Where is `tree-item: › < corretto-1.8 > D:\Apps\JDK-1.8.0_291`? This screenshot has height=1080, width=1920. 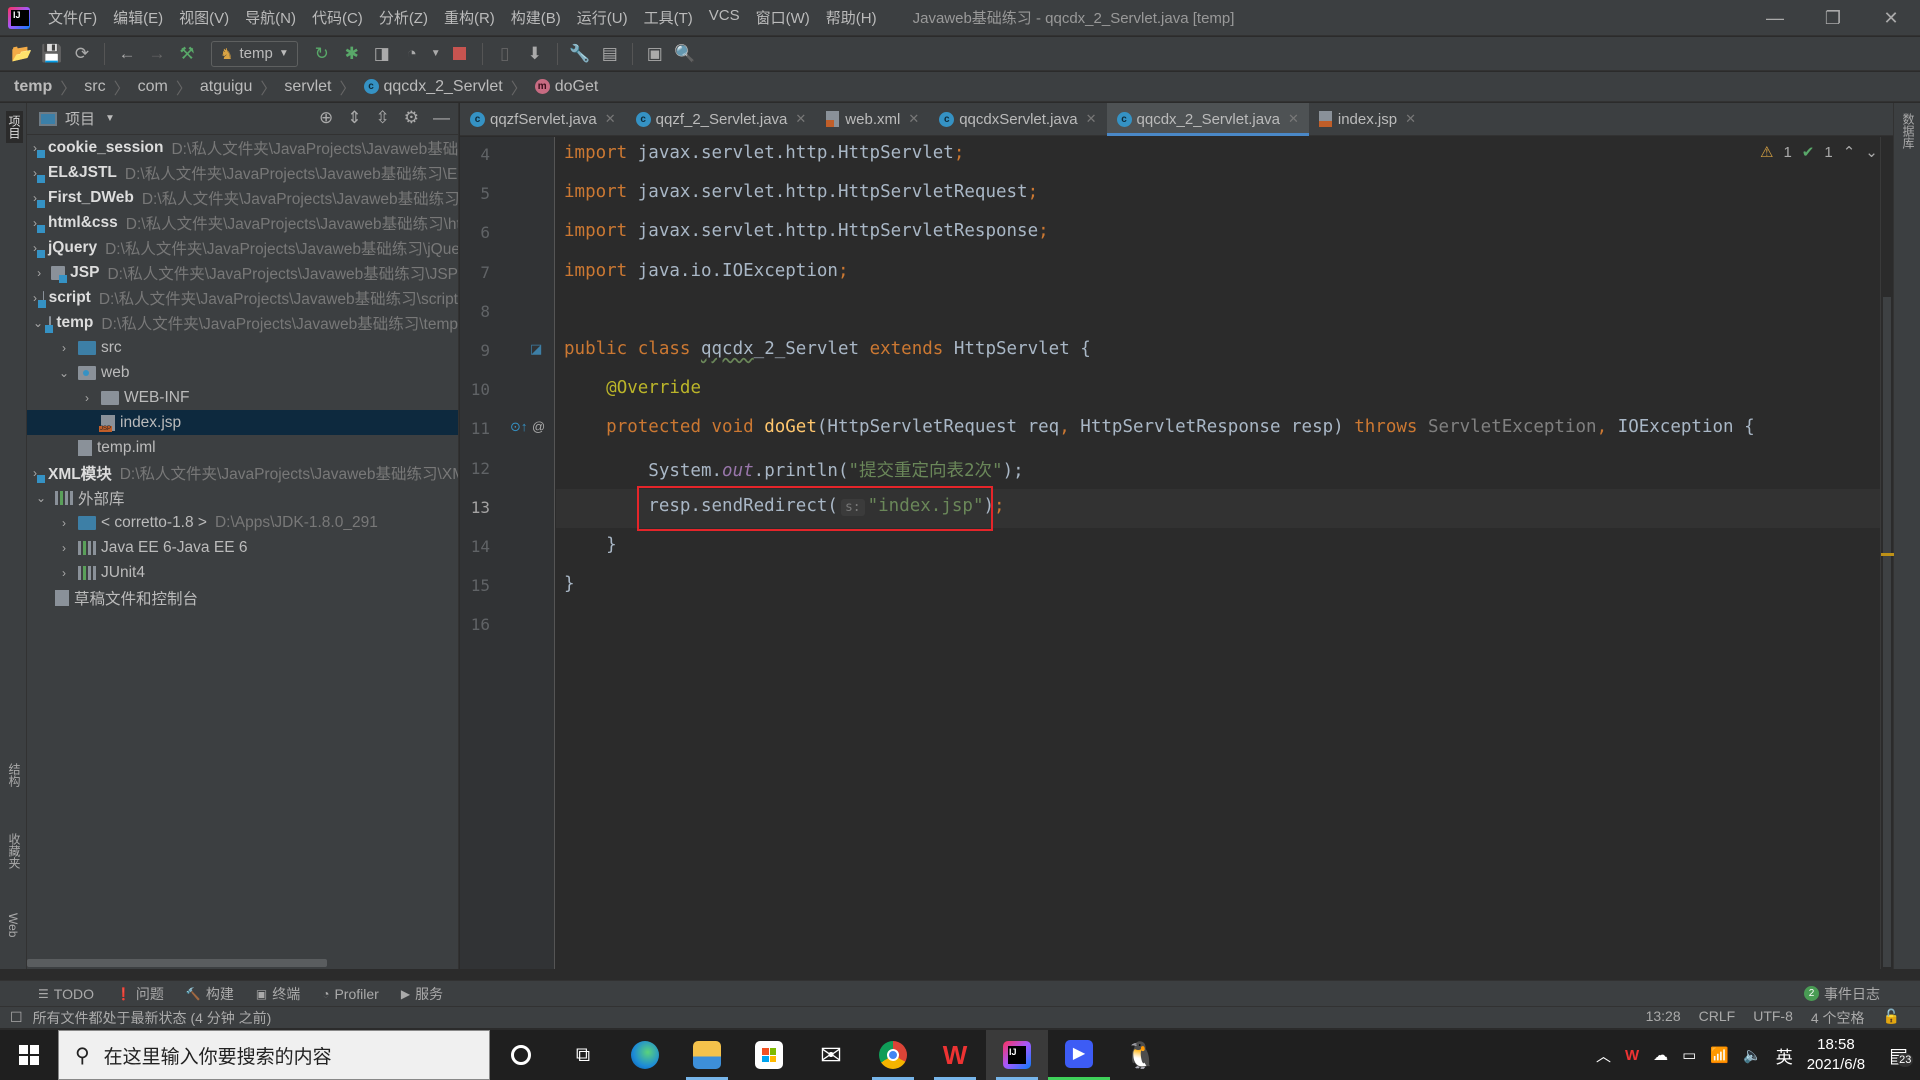
tree-item: › < corretto-1.8 > D:\Apps\JDK-1.8.0_291 is located at coordinates (242, 522).